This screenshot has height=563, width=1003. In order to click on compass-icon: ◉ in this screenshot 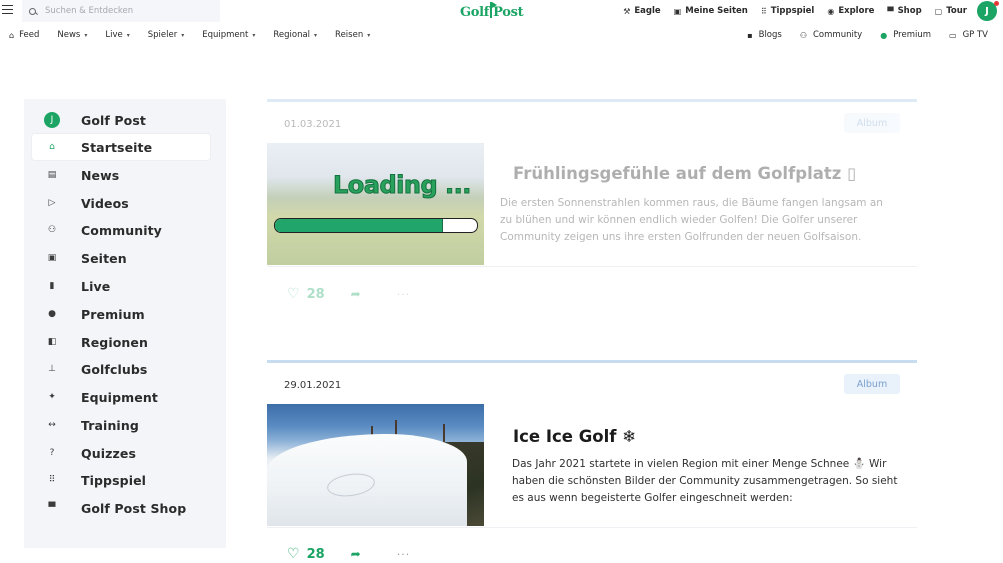, I will do `click(831, 11)`.